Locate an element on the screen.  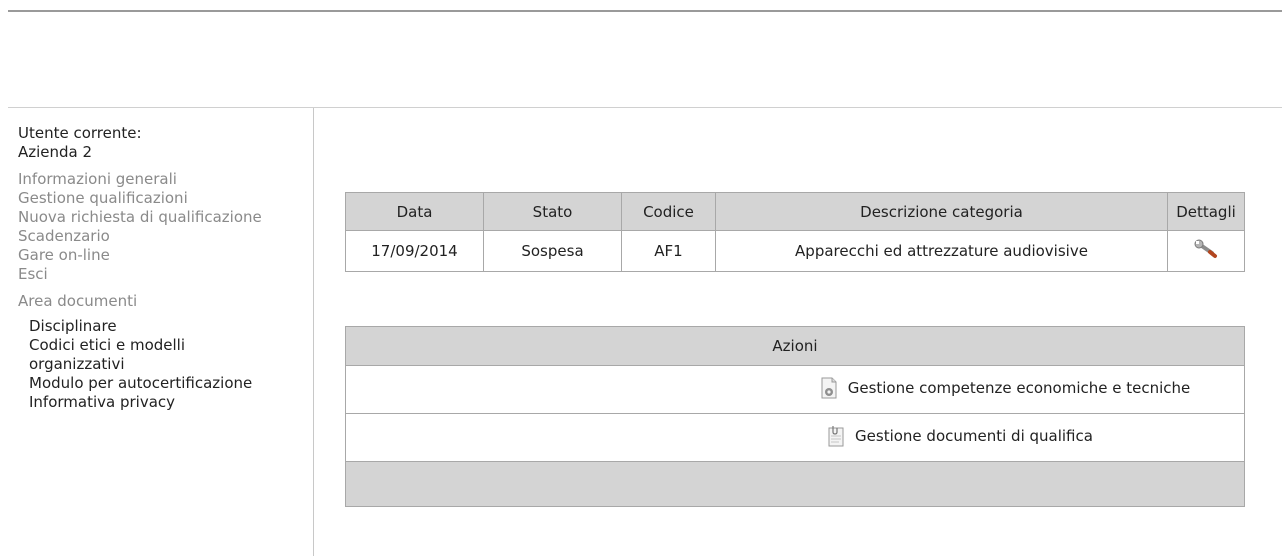
cell-descrizione: Apparecchi ed attrezzature audiovisive is located at coordinates (941, 251).